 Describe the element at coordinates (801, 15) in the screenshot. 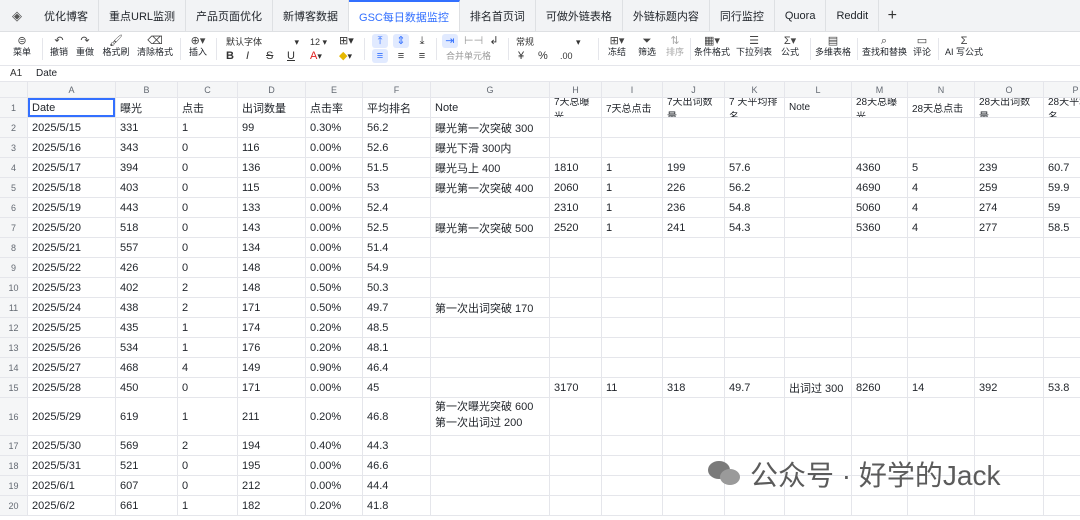

I see `sheet-tab: Quora` at that location.